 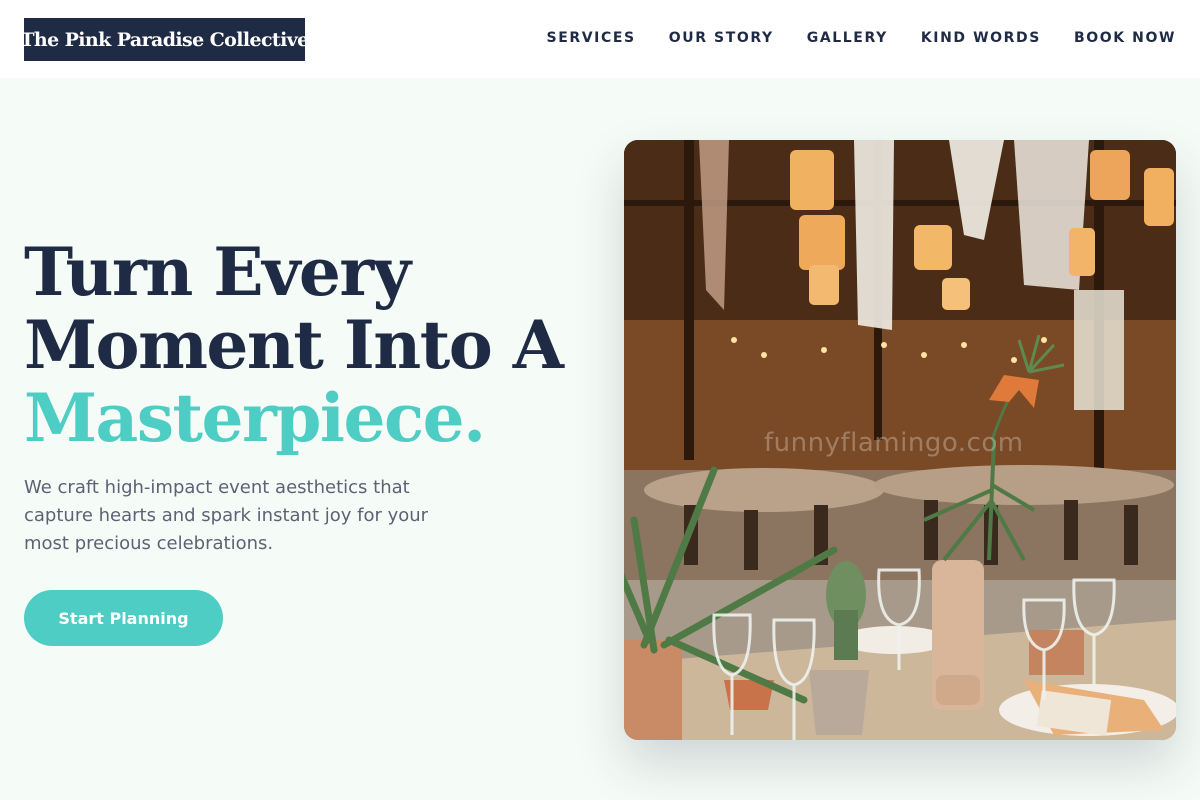 I want to click on hero-title-line-2: Moment Into A, so click(x=294, y=345).